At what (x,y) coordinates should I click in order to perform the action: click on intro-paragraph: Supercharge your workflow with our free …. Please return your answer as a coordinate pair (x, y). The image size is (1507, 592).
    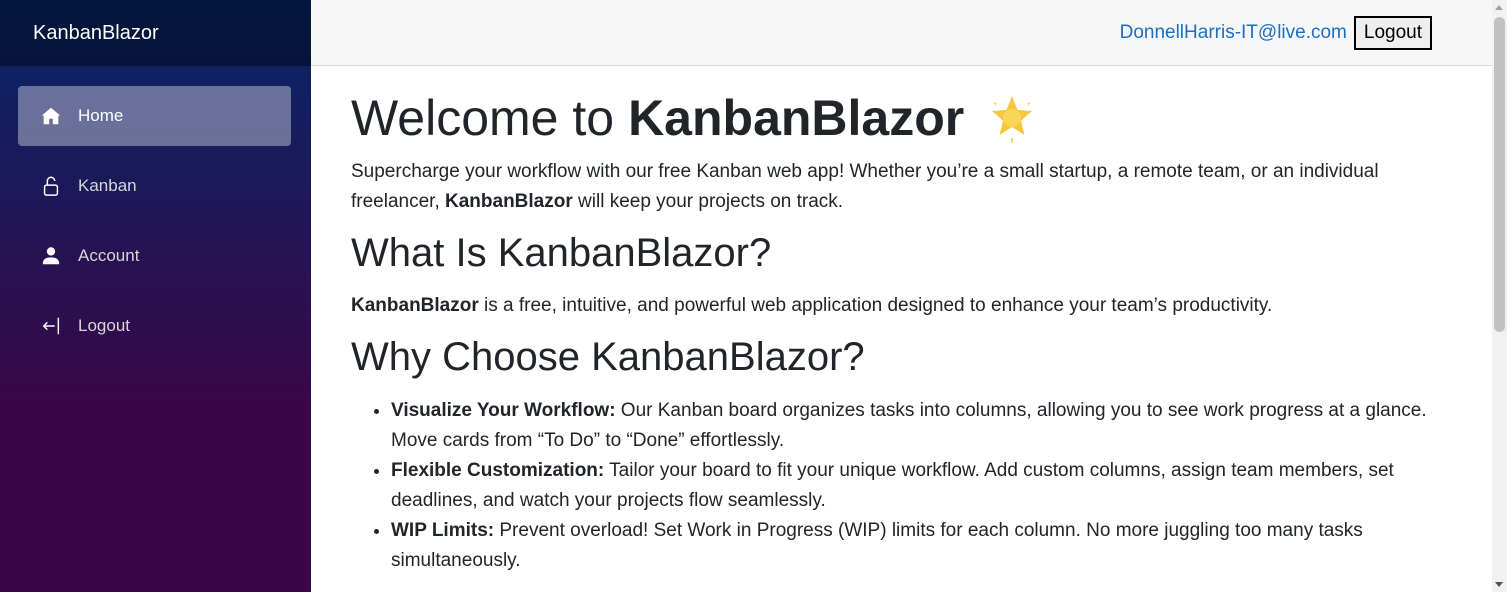
    Looking at the image, I should click on (901, 187).